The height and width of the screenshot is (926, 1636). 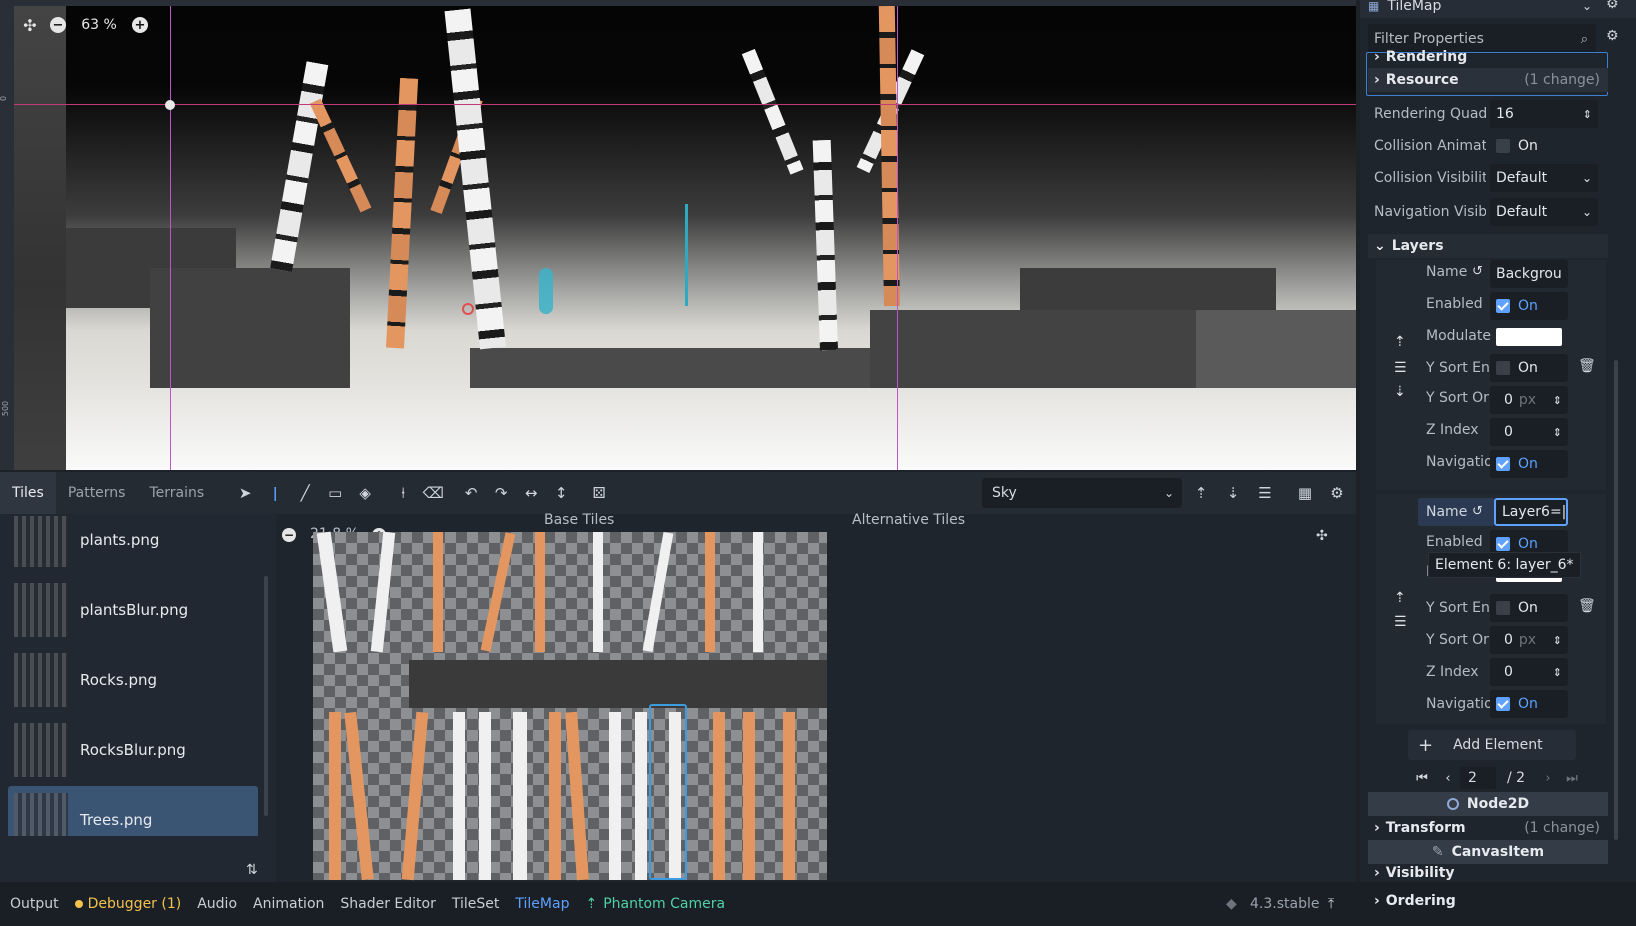 What do you see at coordinates (176, 493) in the screenshot?
I see `tab-terrains: Terrains` at bounding box center [176, 493].